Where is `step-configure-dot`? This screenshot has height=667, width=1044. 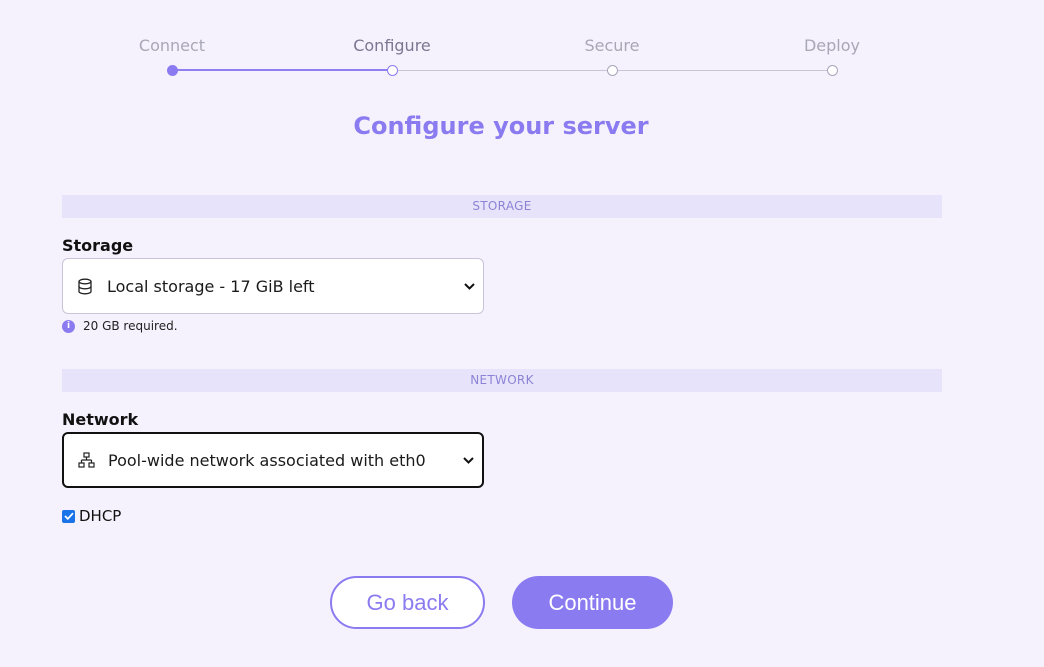
step-configure-dot is located at coordinates (392, 70).